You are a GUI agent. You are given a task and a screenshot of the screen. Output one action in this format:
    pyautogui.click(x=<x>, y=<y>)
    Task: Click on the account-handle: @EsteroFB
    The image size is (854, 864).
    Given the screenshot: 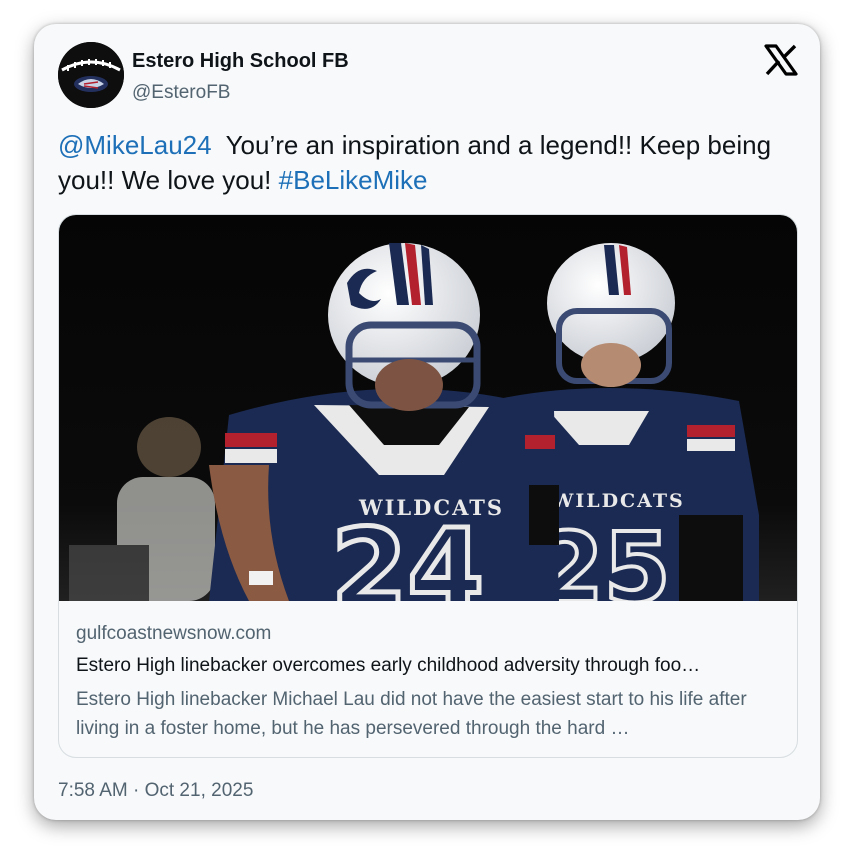 What is the action you would take?
    pyautogui.click(x=181, y=93)
    